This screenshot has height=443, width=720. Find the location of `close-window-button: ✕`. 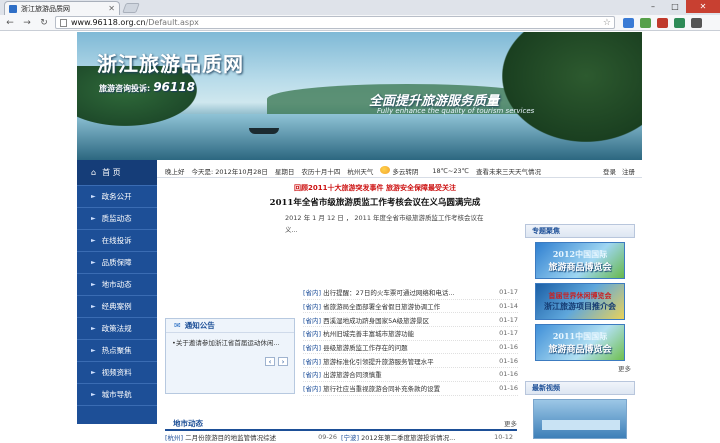

close-window-button: ✕ is located at coordinates (703, 6).